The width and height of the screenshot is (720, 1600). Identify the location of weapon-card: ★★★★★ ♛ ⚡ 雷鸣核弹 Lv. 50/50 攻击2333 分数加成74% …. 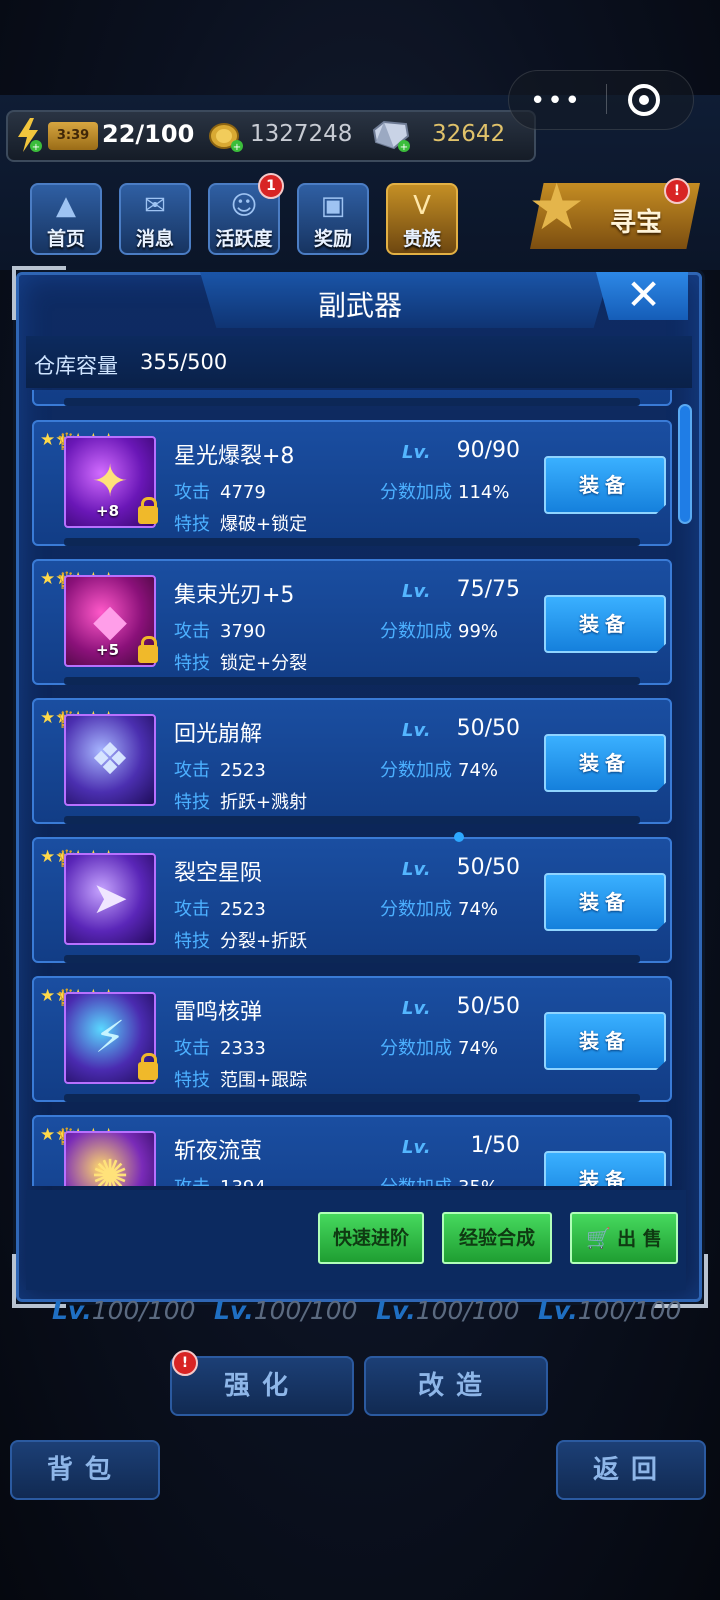
(352, 1039).